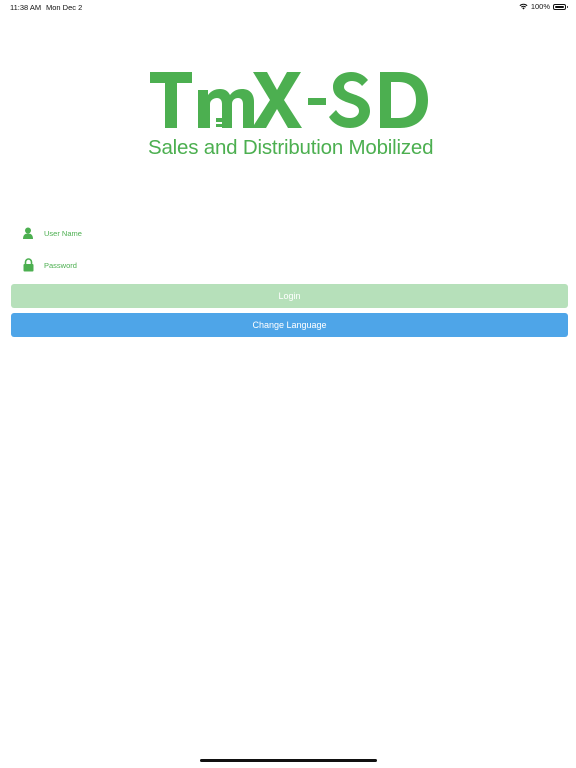 The image size is (576, 768). What do you see at coordinates (289, 100) in the screenshot?
I see `logo-wordmark` at bounding box center [289, 100].